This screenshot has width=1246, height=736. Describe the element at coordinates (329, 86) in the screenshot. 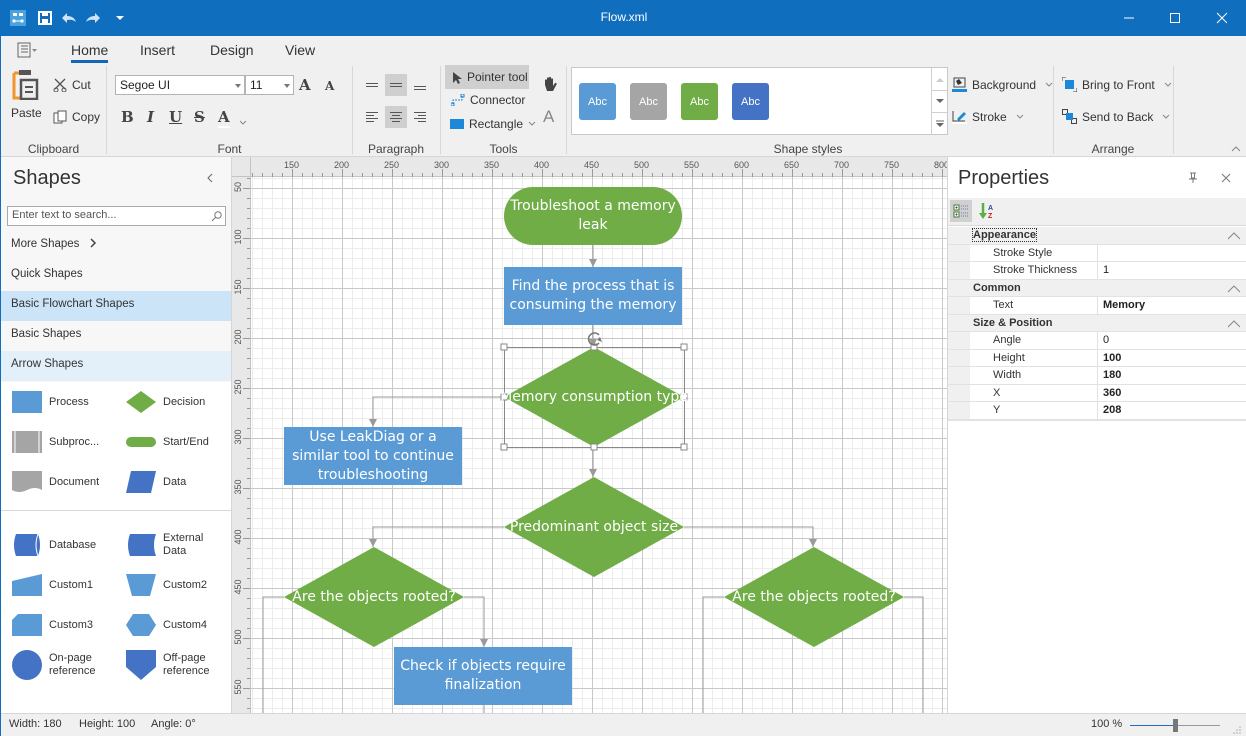

I see `shrink-font-button: A` at that location.